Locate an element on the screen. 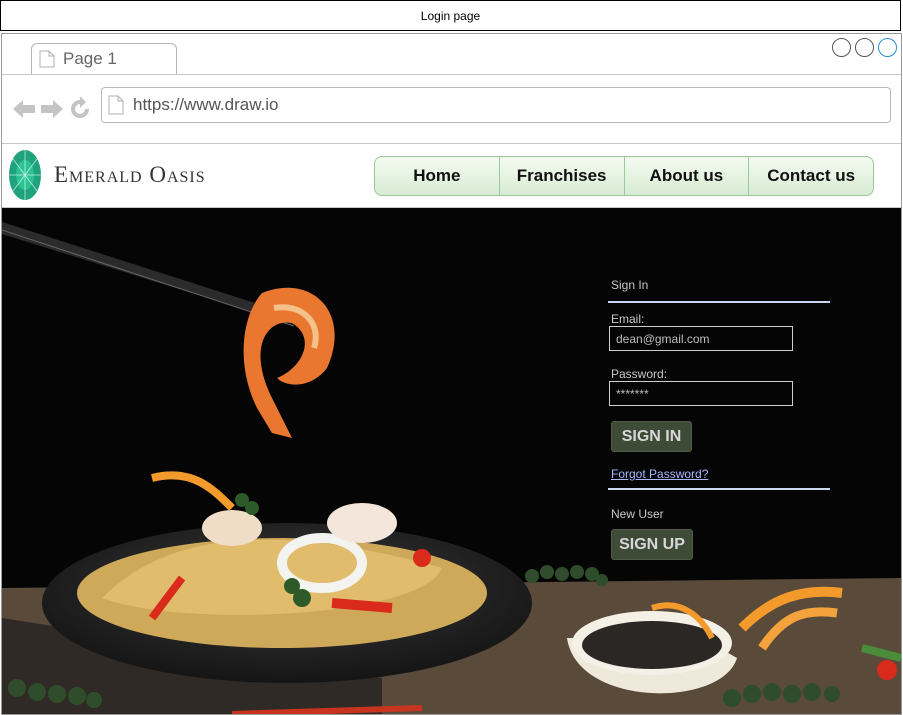  address-bar: https://www.draw.io is located at coordinates (496, 105).